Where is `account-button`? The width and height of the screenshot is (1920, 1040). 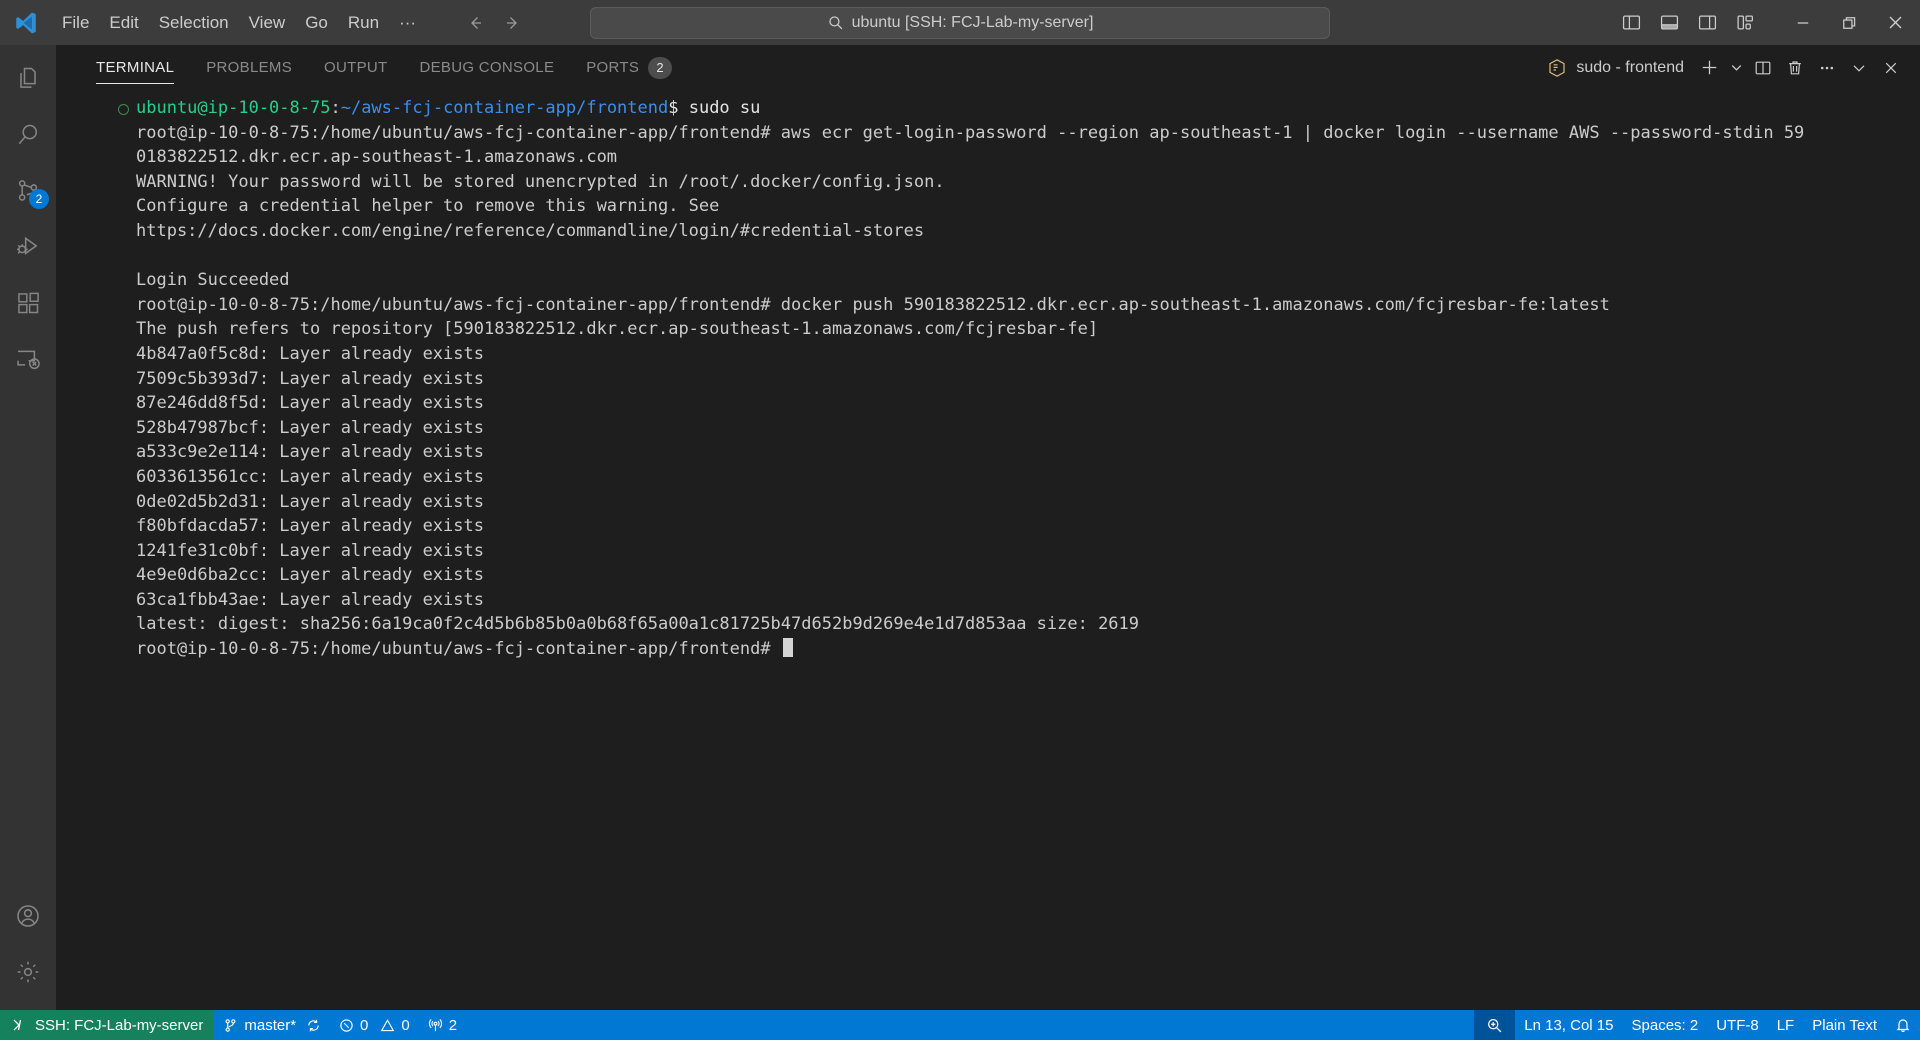 account-button is located at coordinates (28, 916).